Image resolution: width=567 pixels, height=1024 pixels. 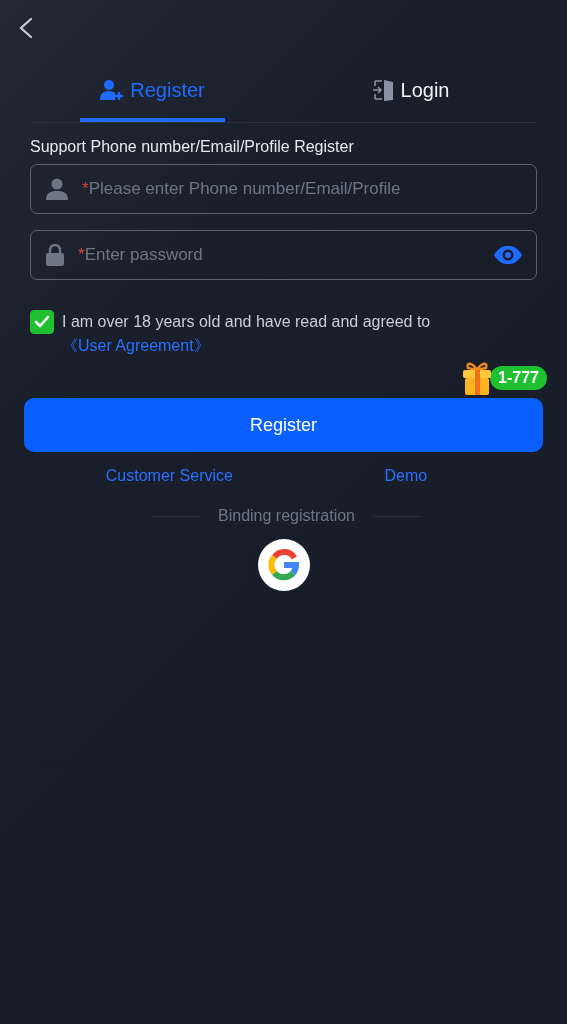 What do you see at coordinates (192, 147) in the screenshot?
I see `hint-text: Support Phone number/Email/Profile Register` at bounding box center [192, 147].